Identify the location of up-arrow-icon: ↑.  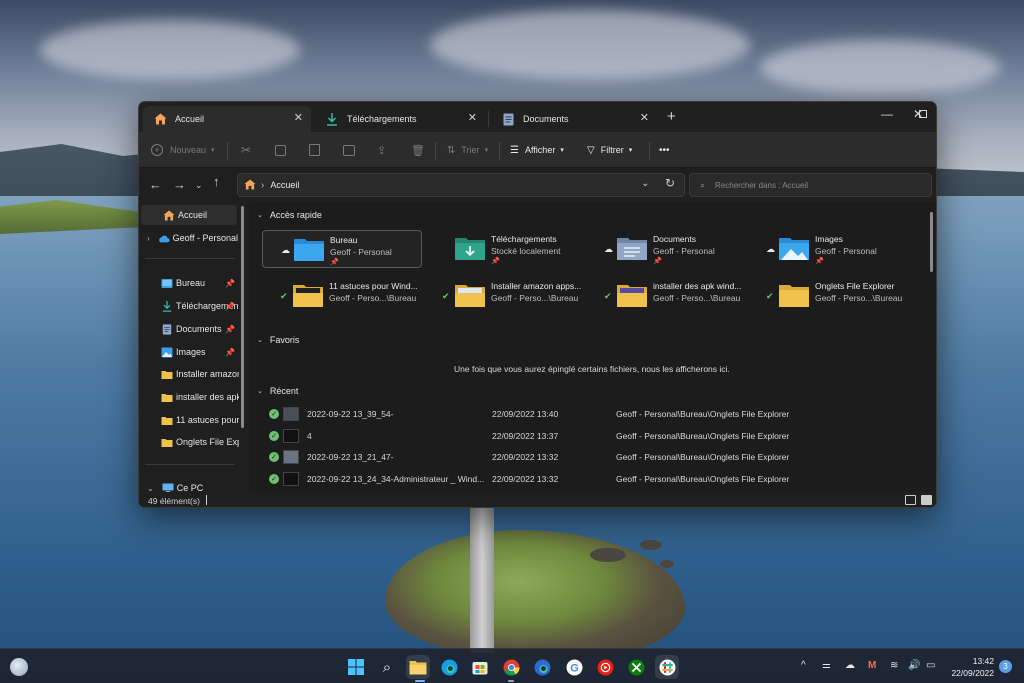
(216, 181).